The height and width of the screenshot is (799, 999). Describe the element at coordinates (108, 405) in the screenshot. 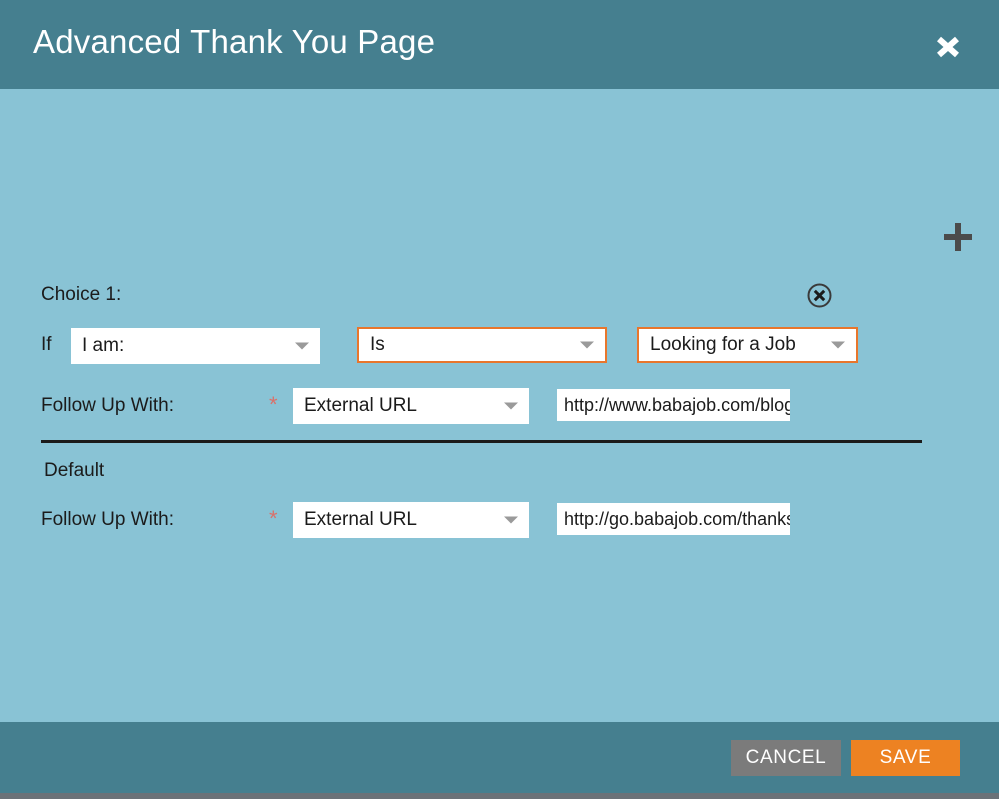

I see `choice-follow-up-label: Follow Up With:` at that location.